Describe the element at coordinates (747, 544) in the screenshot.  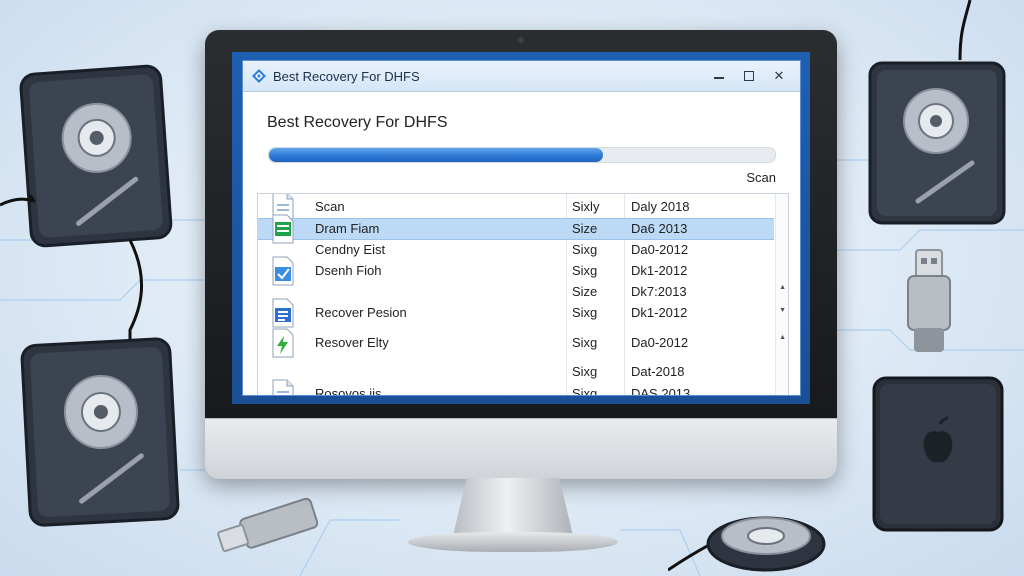
I see `disk-platter-icon` at that location.